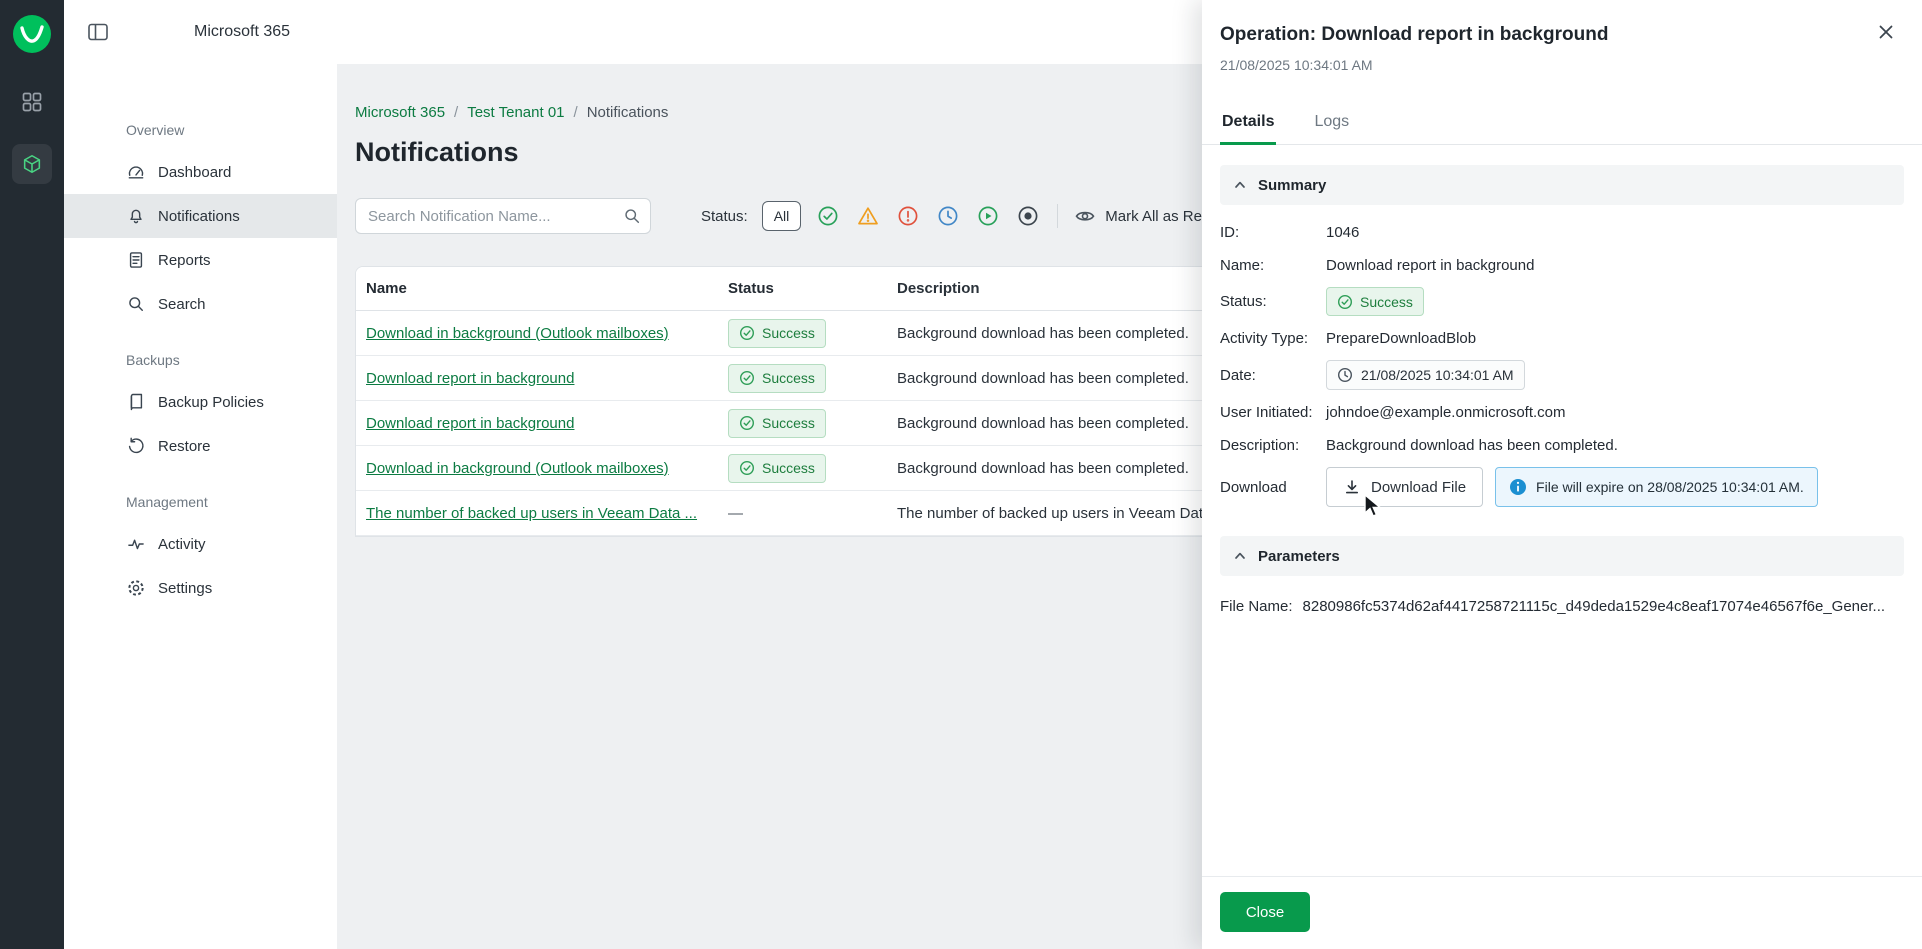 Image resolution: width=1922 pixels, height=949 pixels. I want to click on mark-all-read-button: Mark All as Read, so click(1146, 216).